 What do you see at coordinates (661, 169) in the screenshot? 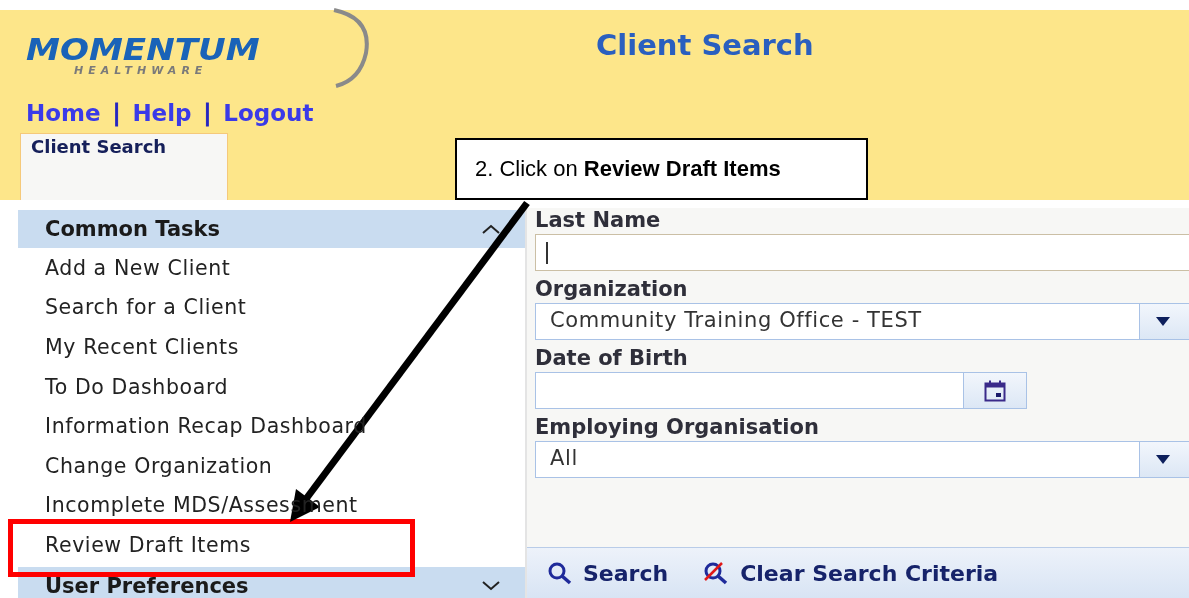
I see `callout-box: 2. Click on Review Draft Items` at bounding box center [661, 169].